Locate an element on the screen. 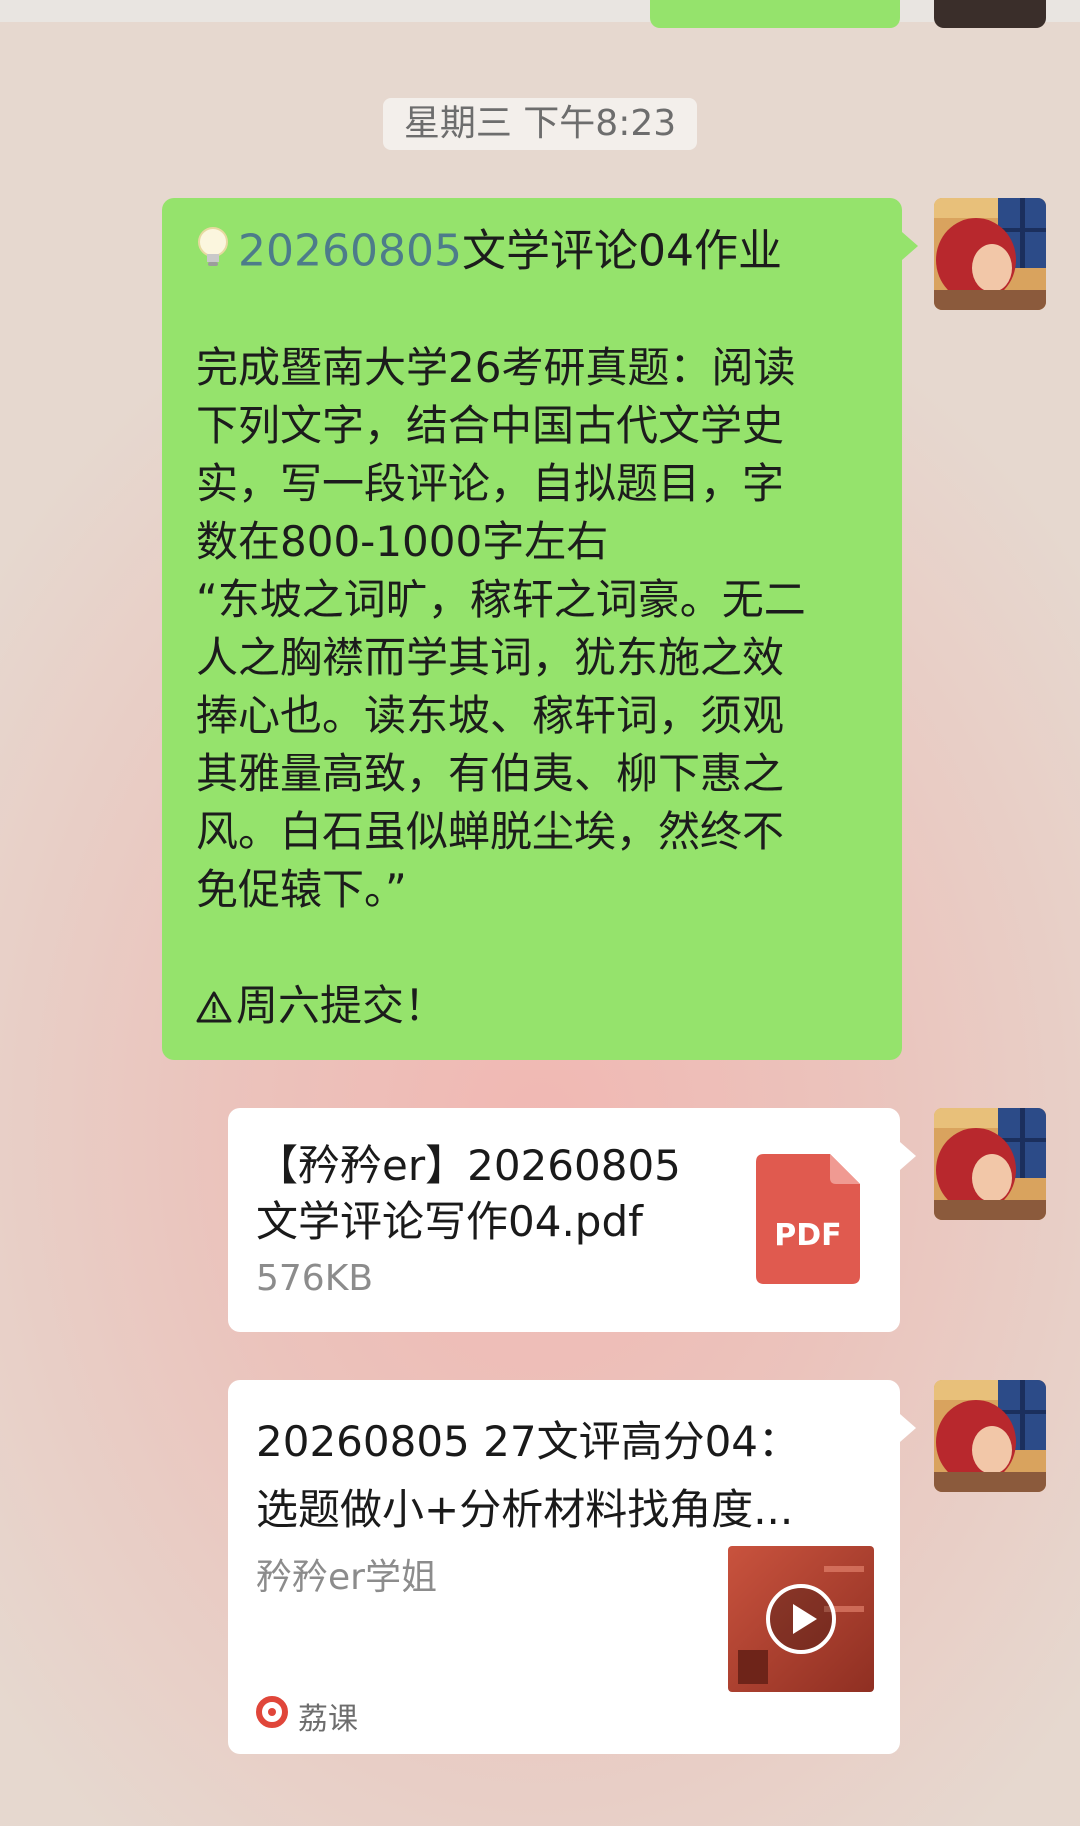  warning-text: 周六提交！ is located at coordinates (341, 1005).